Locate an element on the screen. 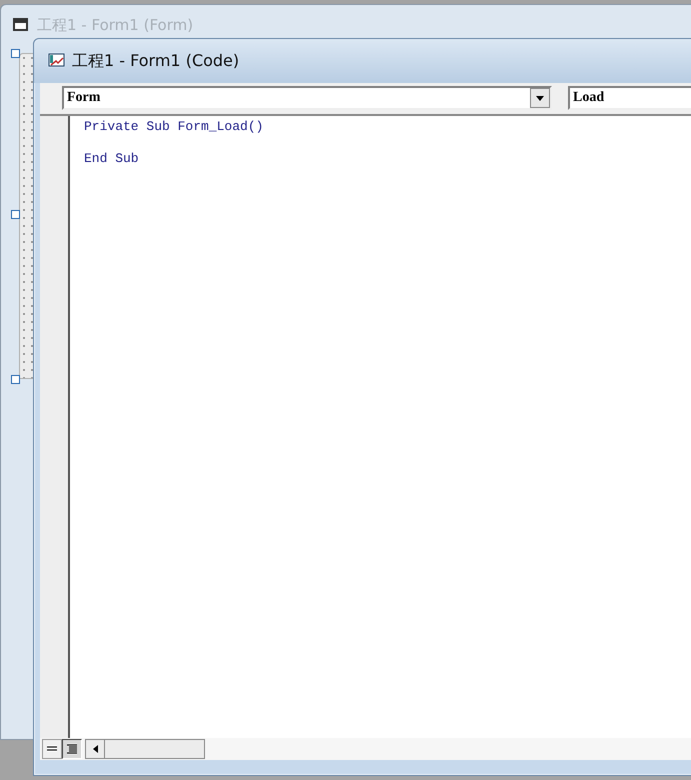  lines-icon is located at coordinates (72, 749).